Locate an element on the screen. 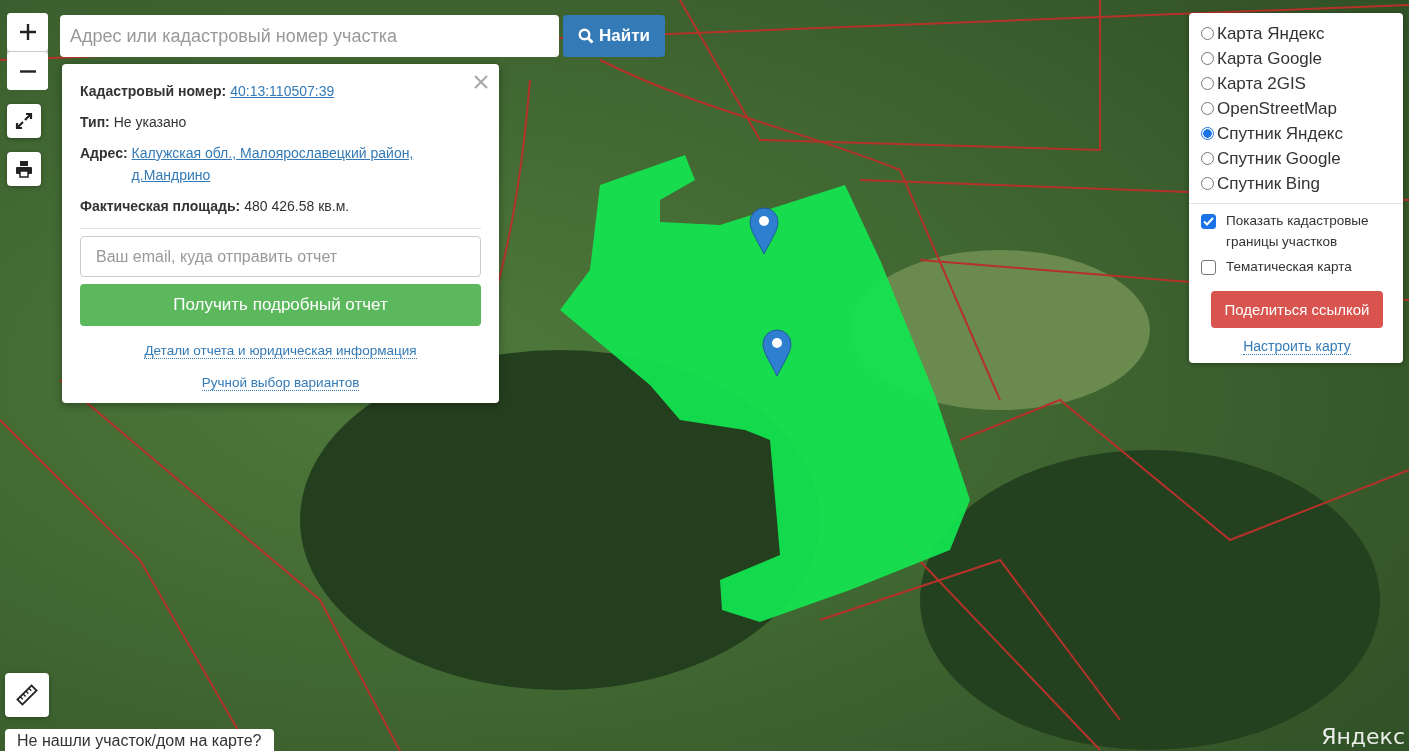 This screenshot has height=751, width=1409. checkbox-label: Показать кадастровые границы участков is located at coordinates (1309, 231).